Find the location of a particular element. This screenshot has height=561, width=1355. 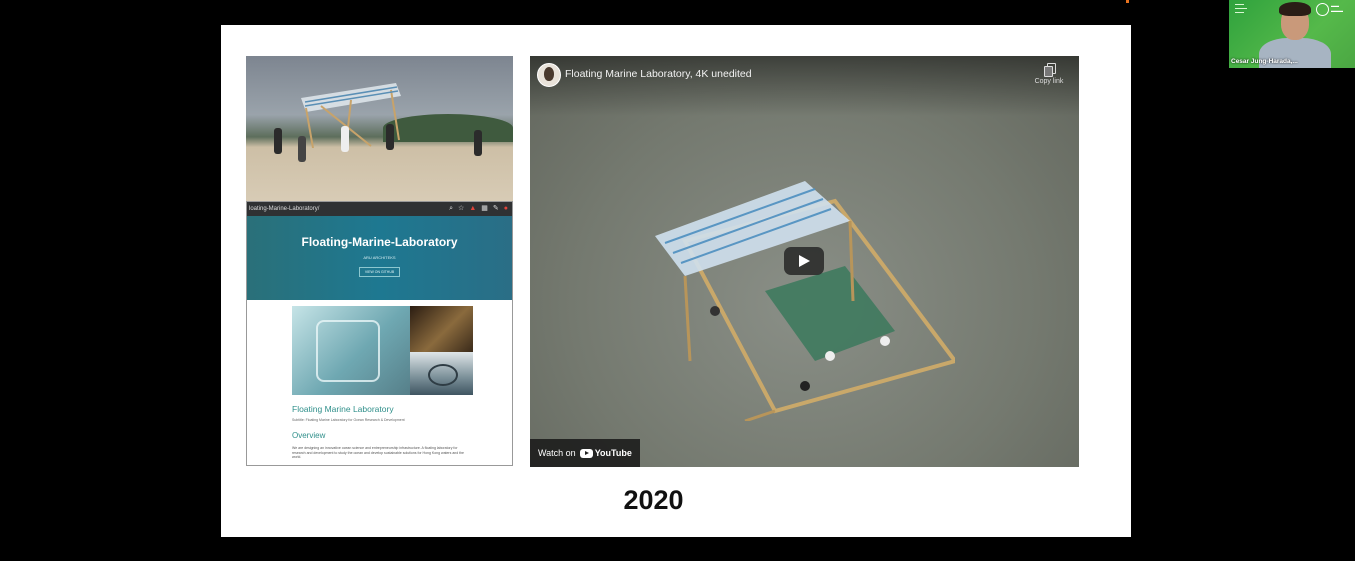

watch-on-youtube-button: Watch on YouTube is located at coordinates (585, 453).